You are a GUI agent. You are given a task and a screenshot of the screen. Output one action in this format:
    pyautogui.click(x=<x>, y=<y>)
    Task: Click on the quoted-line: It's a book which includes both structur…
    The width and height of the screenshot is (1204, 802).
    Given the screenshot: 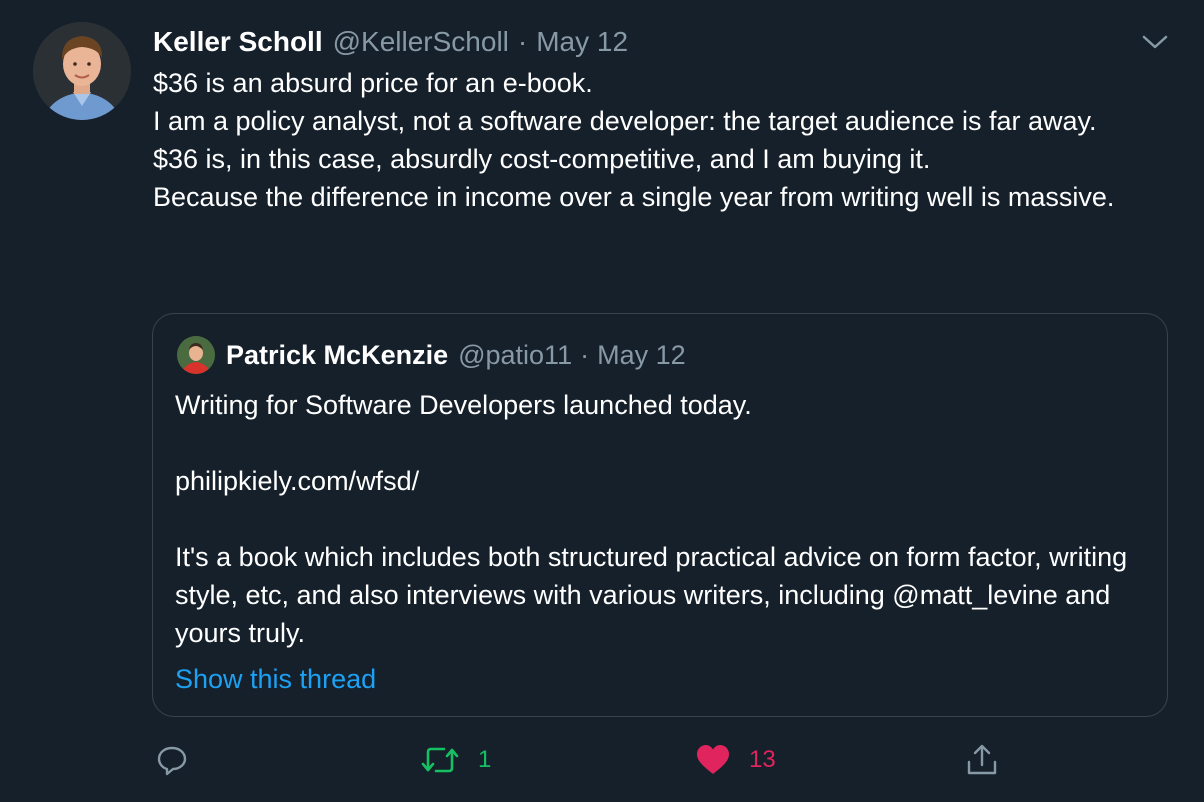 What is the action you would take?
    pyautogui.click(x=651, y=595)
    